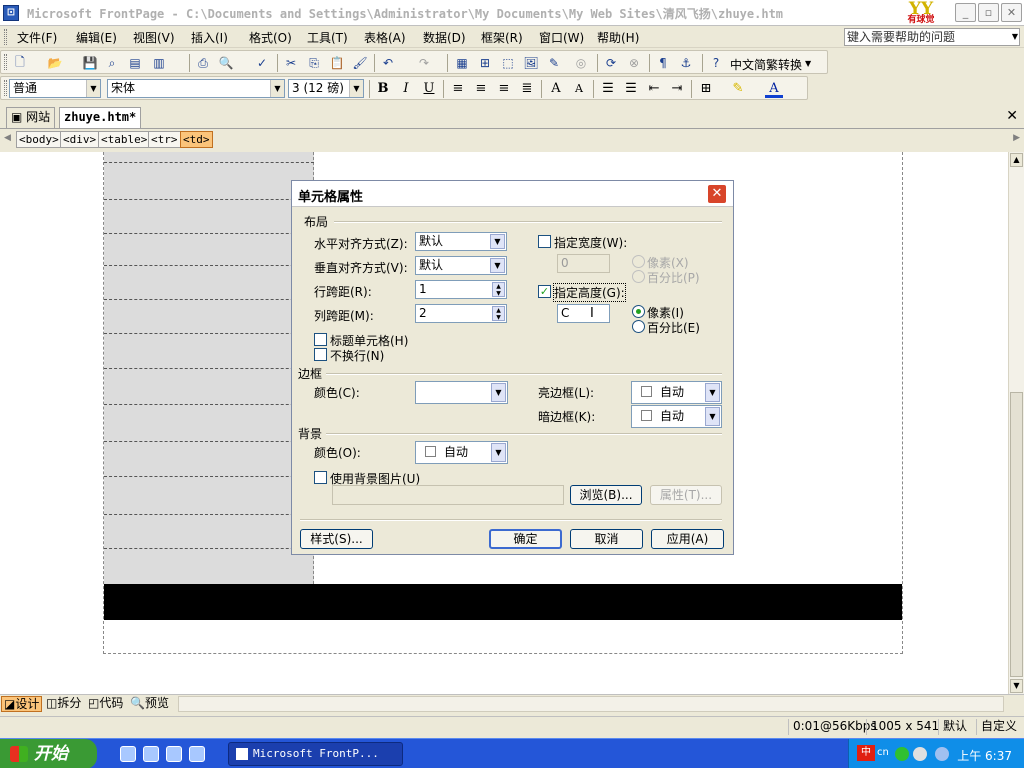  Describe the element at coordinates (618, 37) in the screenshot. I see `menu-help: 帮助(H)` at that location.